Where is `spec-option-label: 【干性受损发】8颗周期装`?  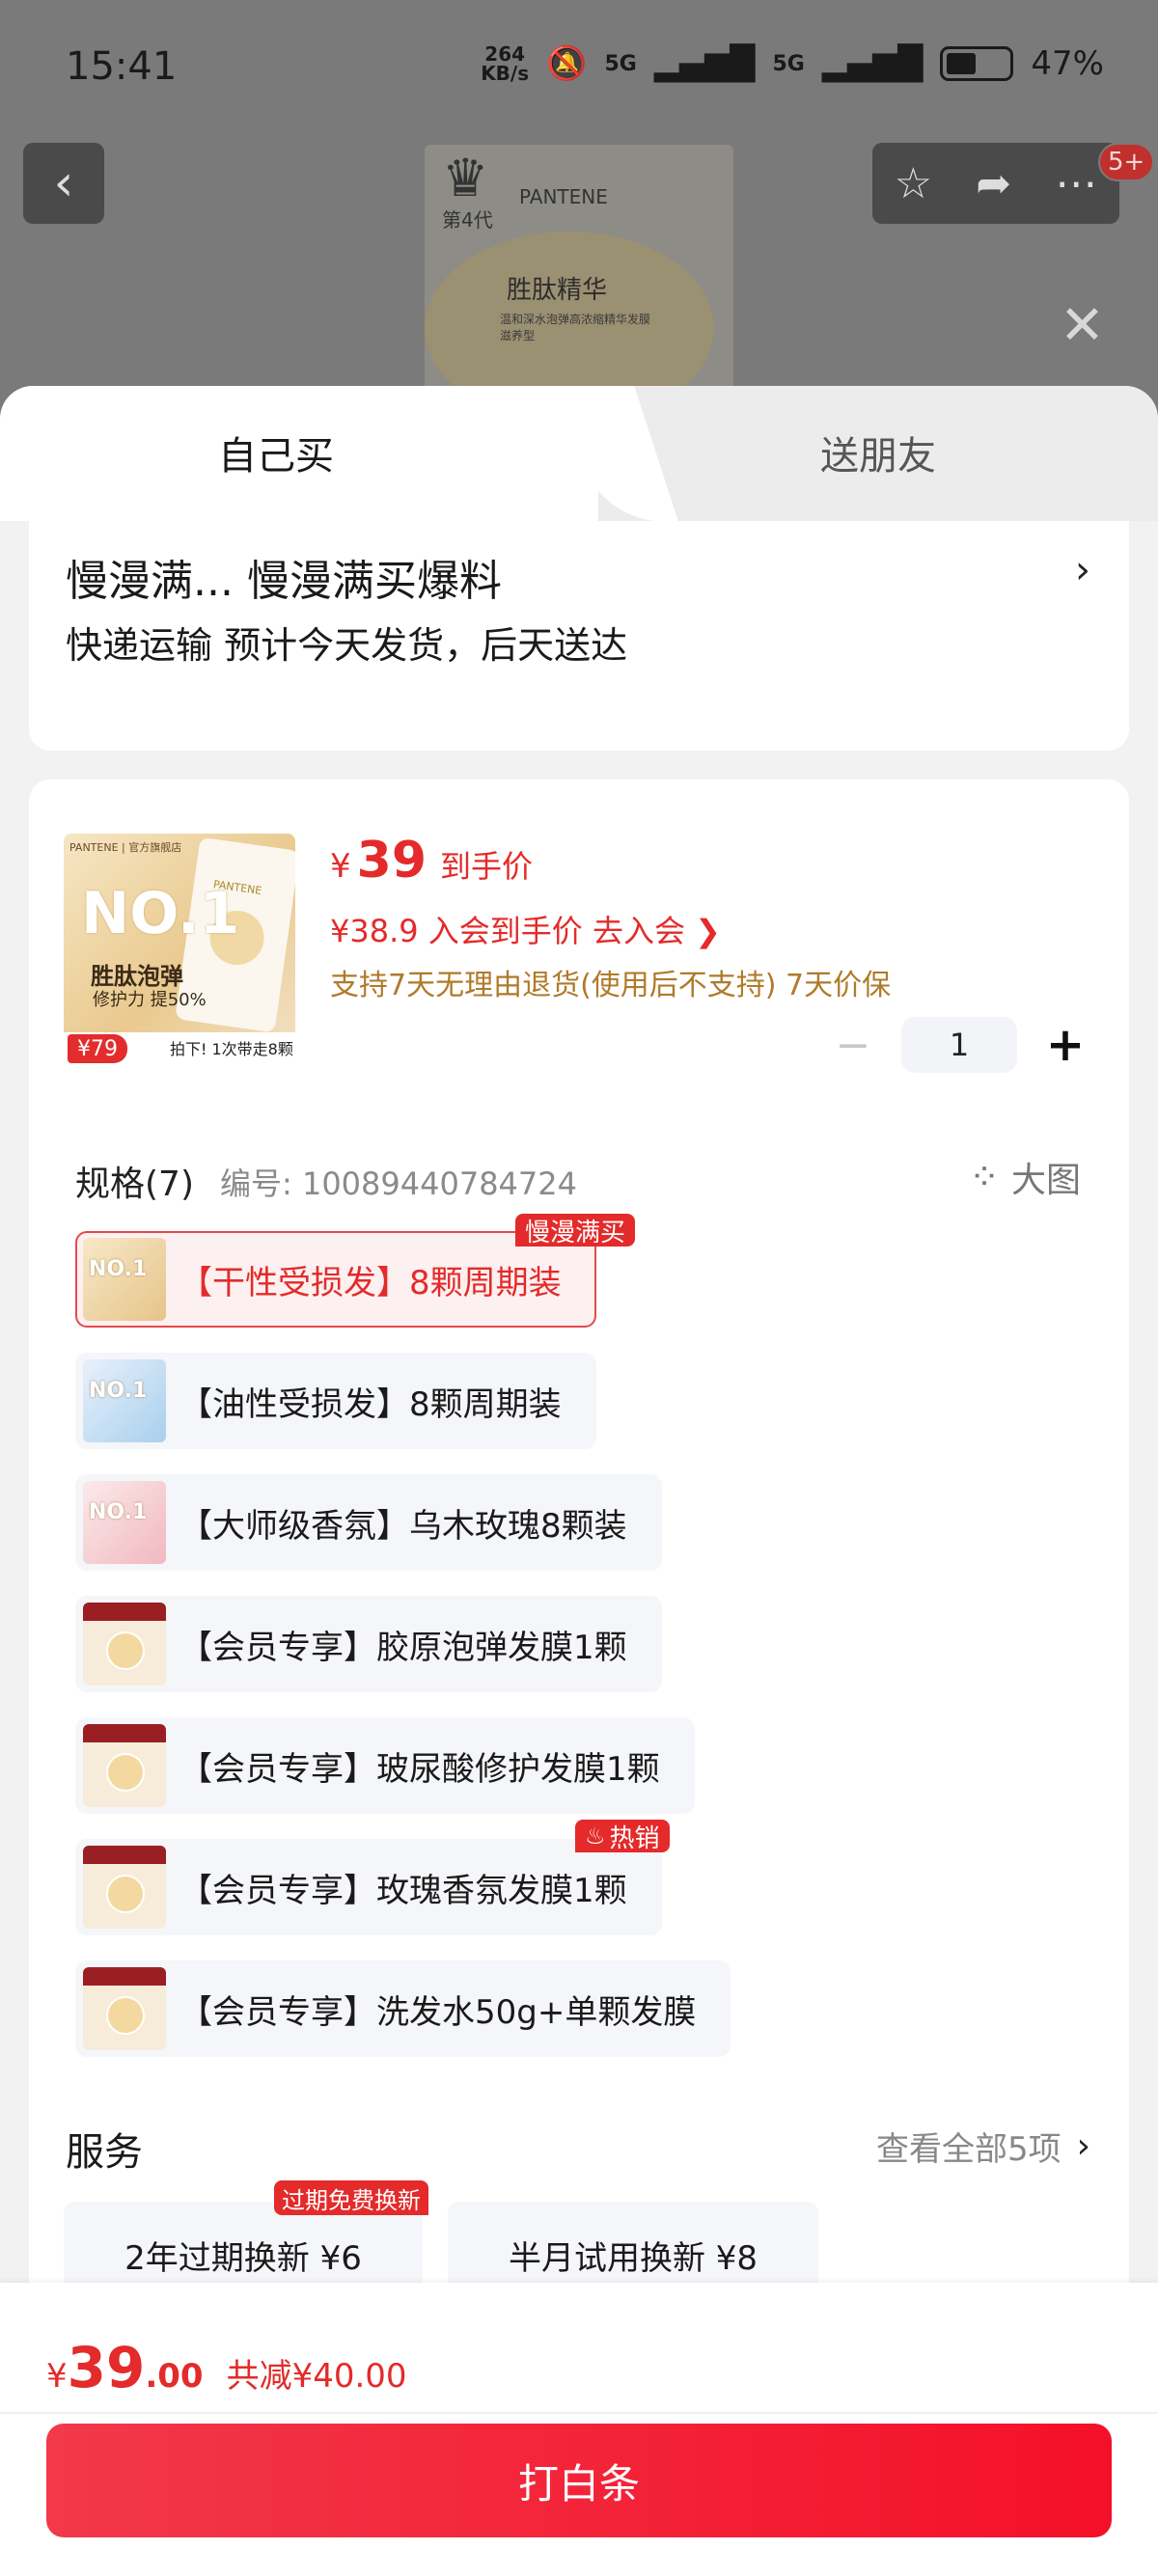
spec-option-label: 【干性受损发】8颗周期装 is located at coordinates (370, 1283).